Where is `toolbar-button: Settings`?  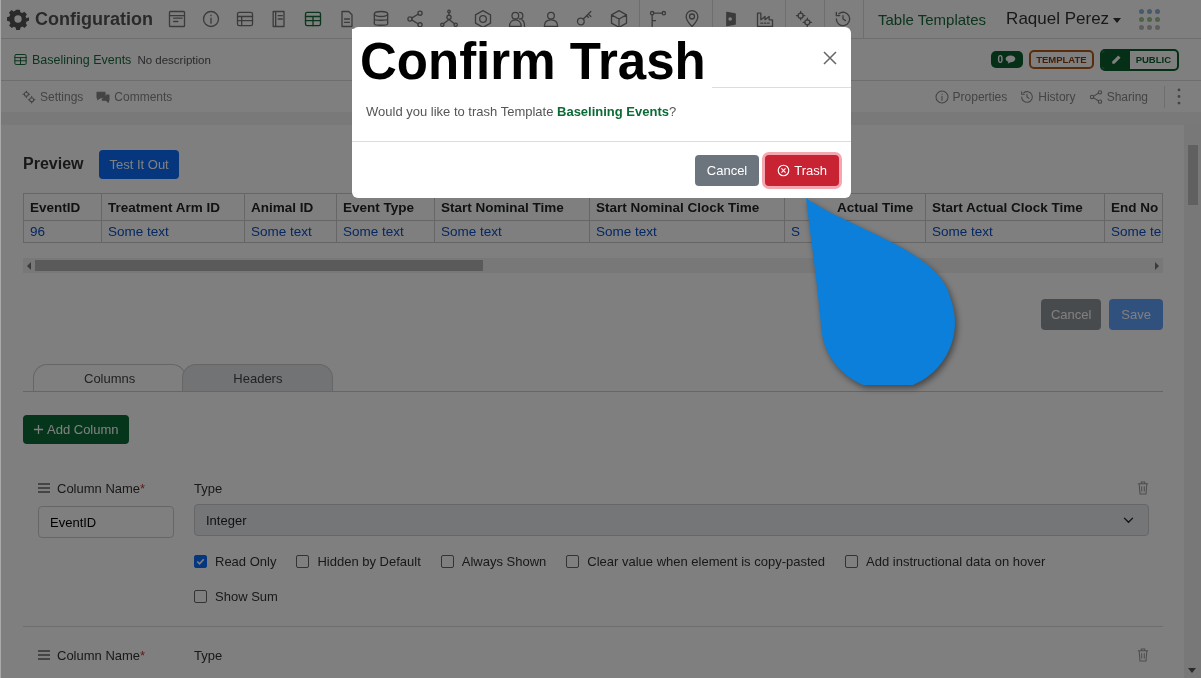 toolbar-button: Settings is located at coordinates (52, 96).